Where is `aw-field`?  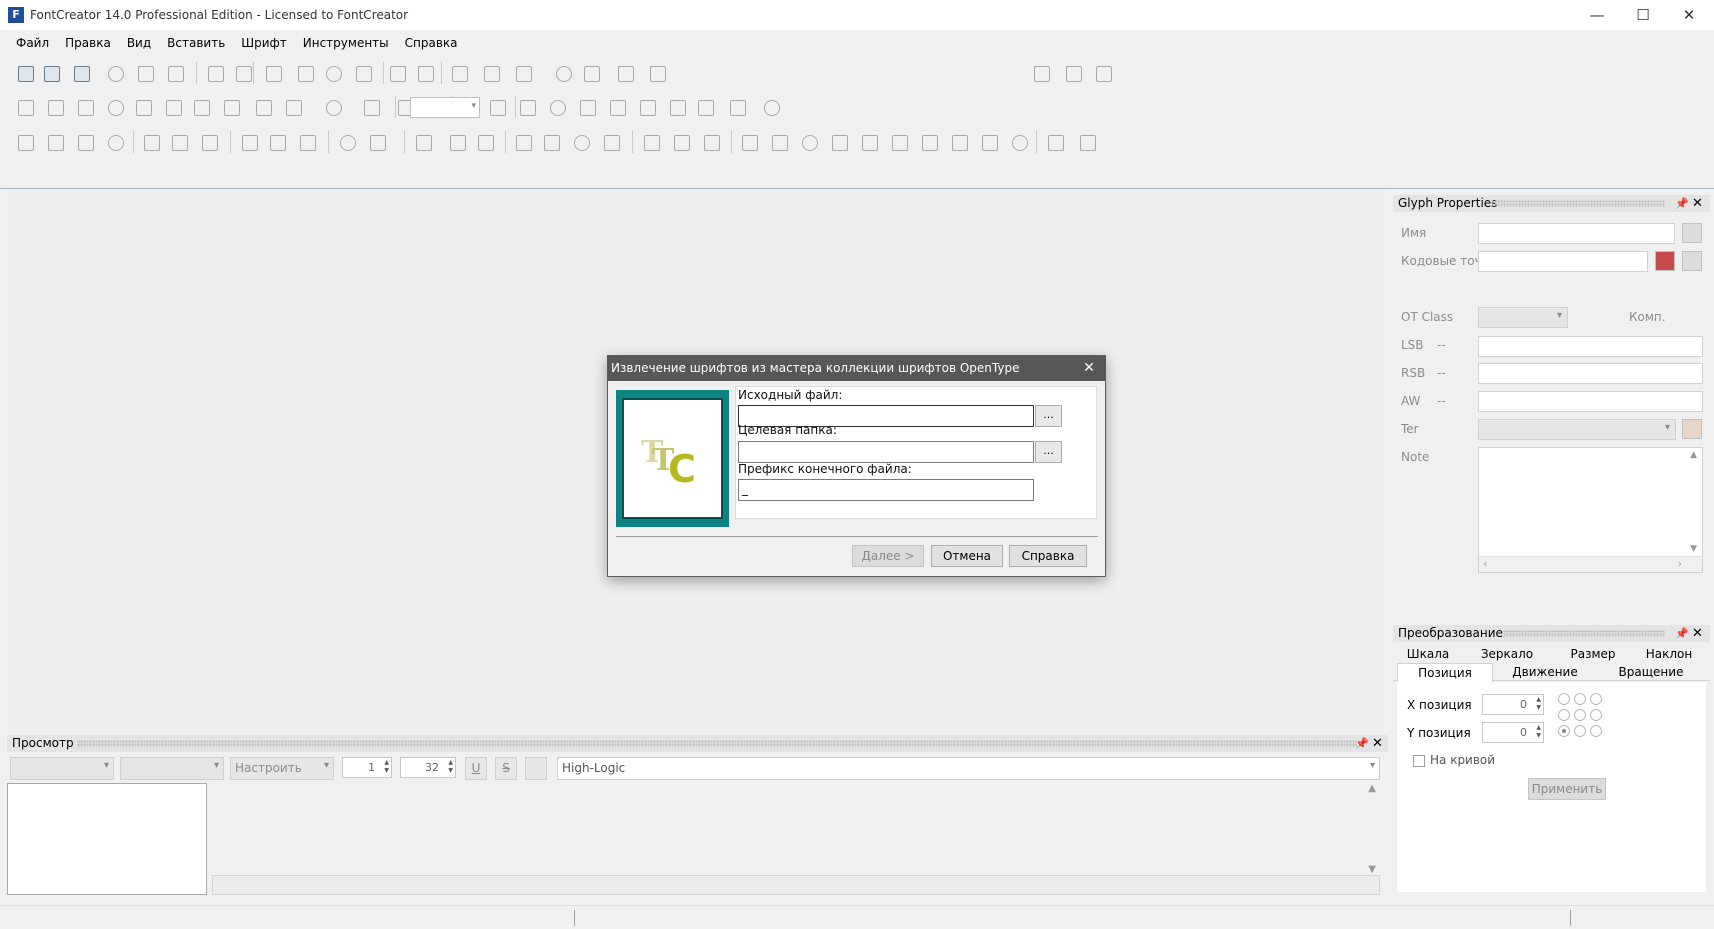 aw-field is located at coordinates (1590, 401).